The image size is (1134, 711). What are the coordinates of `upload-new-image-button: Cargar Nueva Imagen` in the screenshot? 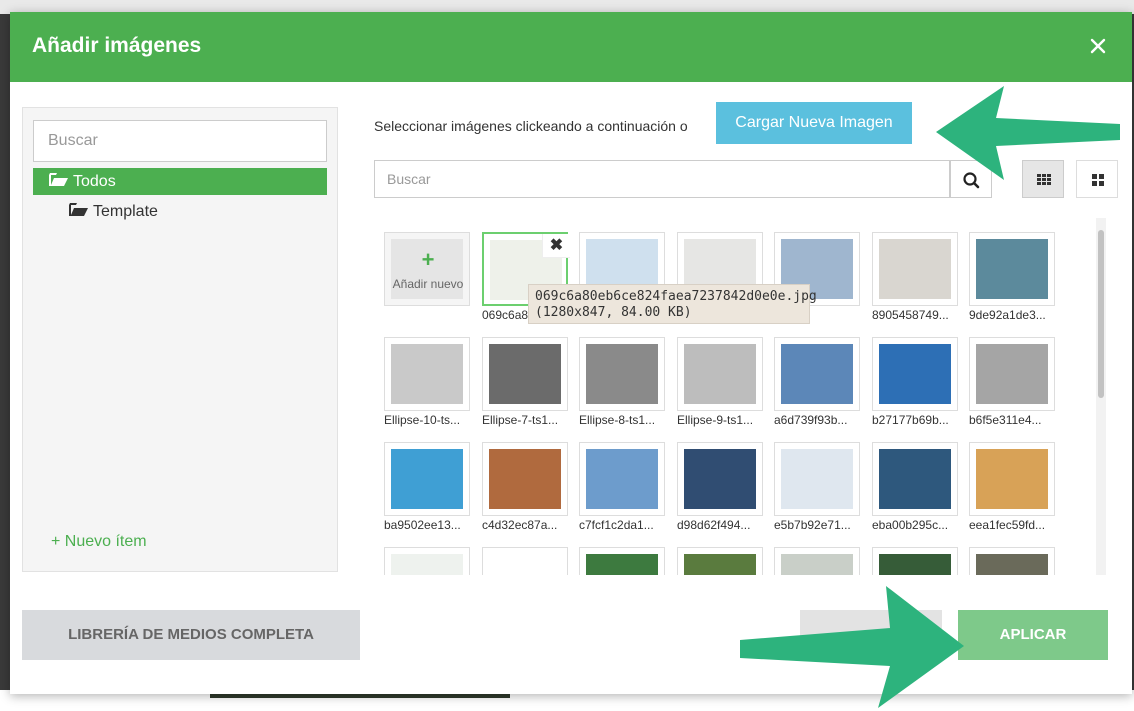 It's located at (814, 123).